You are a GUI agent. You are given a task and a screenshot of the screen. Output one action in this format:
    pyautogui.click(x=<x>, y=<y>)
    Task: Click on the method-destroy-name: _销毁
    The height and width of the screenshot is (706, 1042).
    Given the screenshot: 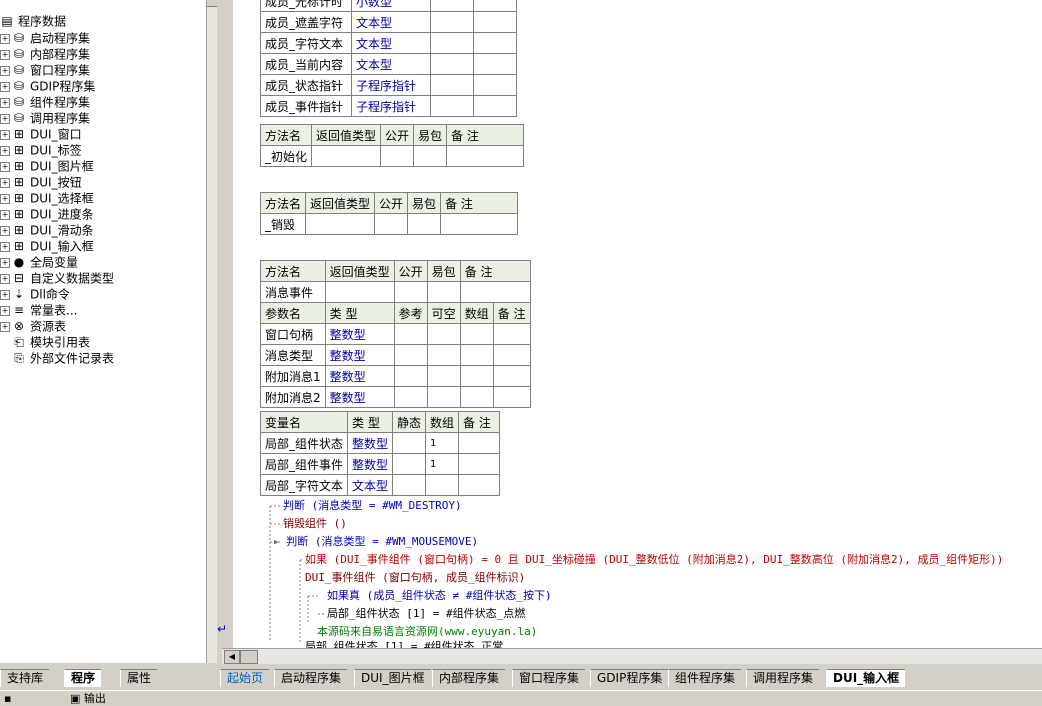 What is the action you would take?
    pyautogui.click(x=283, y=224)
    